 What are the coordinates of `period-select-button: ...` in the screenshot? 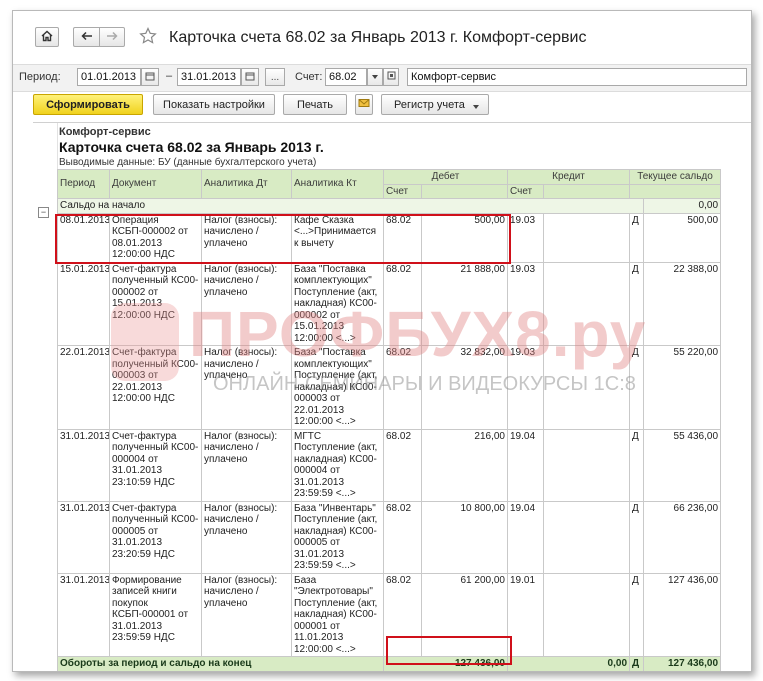 It's located at (275, 77).